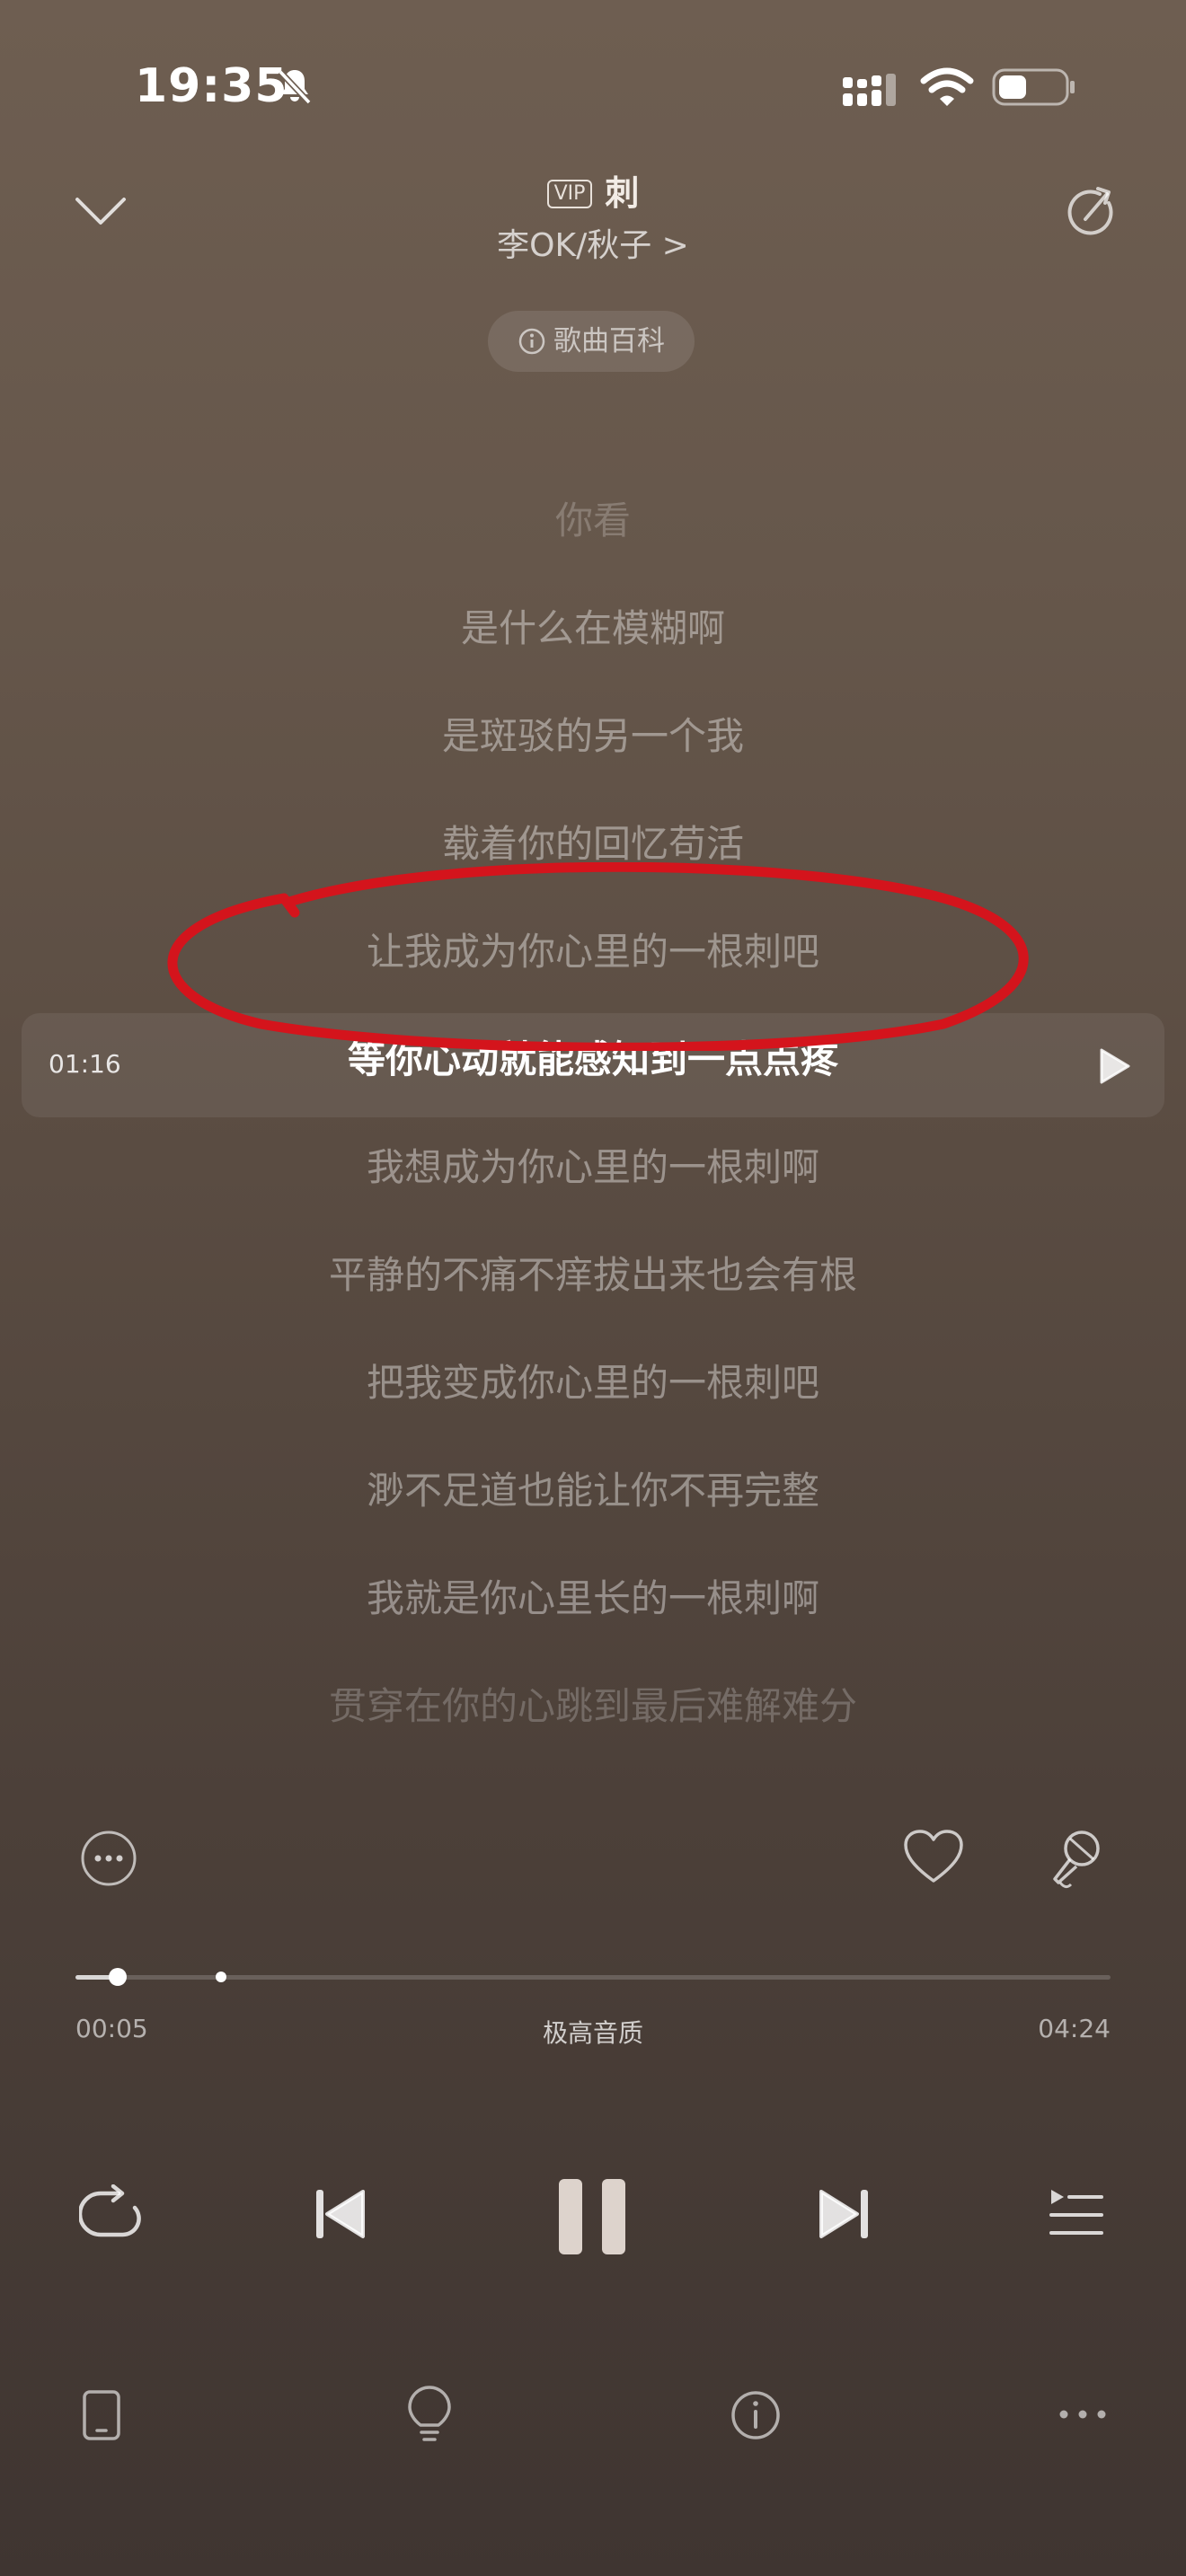 The height and width of the screenshot is (2576, 1186). Describe the element at coordinates (1091, 213) in the screenshot. I see `share-icon` at that location.